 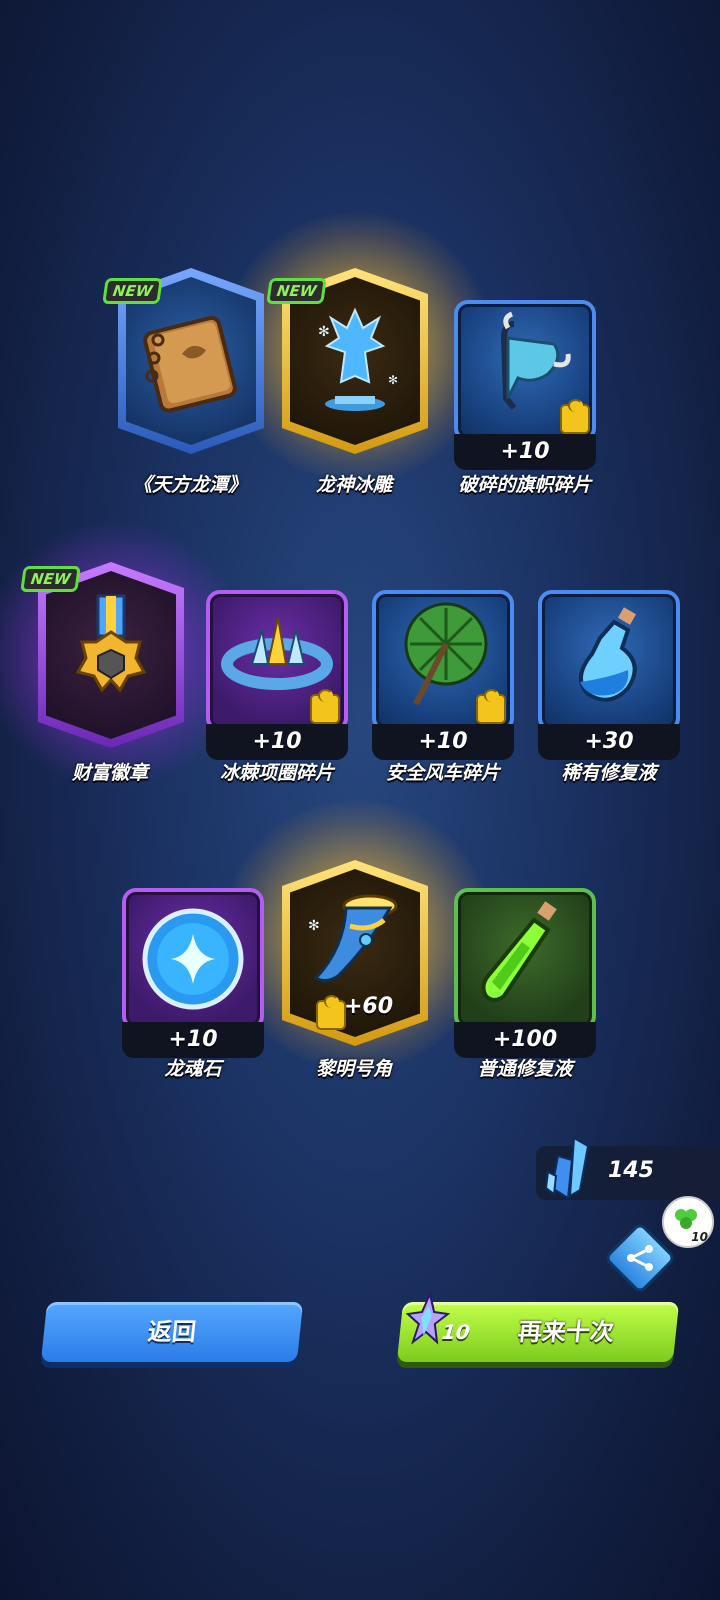 I want to click on draw-ten-again-button: 10 再来十次, so click(x=538, y=1327).